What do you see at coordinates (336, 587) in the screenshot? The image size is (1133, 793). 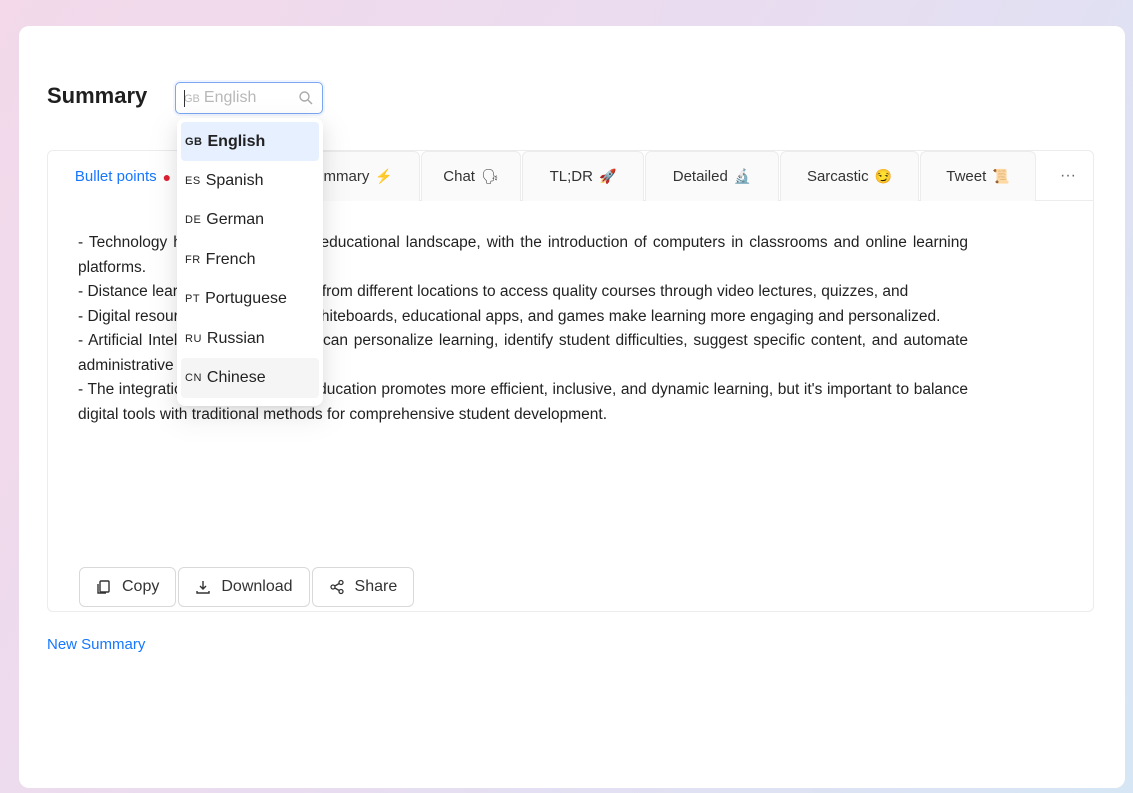 I see `share-icon` at bounding box center [336, 587].